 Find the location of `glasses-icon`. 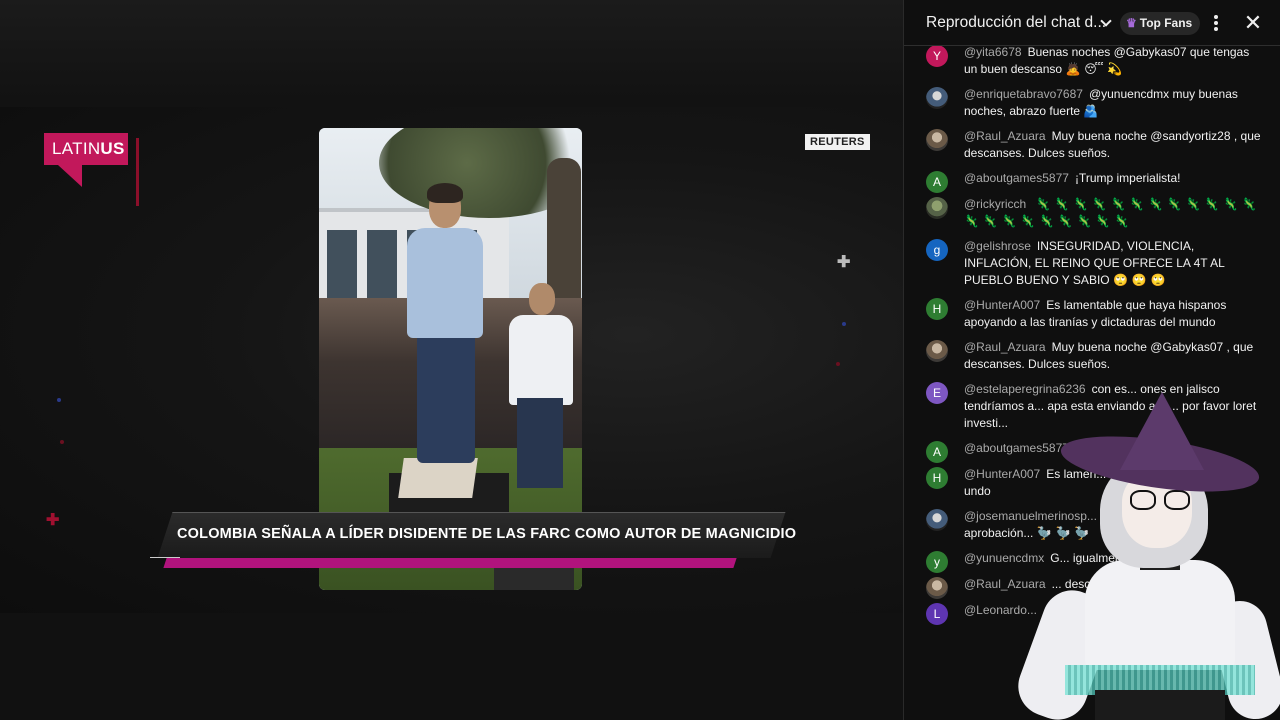

glasses-icon is located at coordinates (1161, 501).